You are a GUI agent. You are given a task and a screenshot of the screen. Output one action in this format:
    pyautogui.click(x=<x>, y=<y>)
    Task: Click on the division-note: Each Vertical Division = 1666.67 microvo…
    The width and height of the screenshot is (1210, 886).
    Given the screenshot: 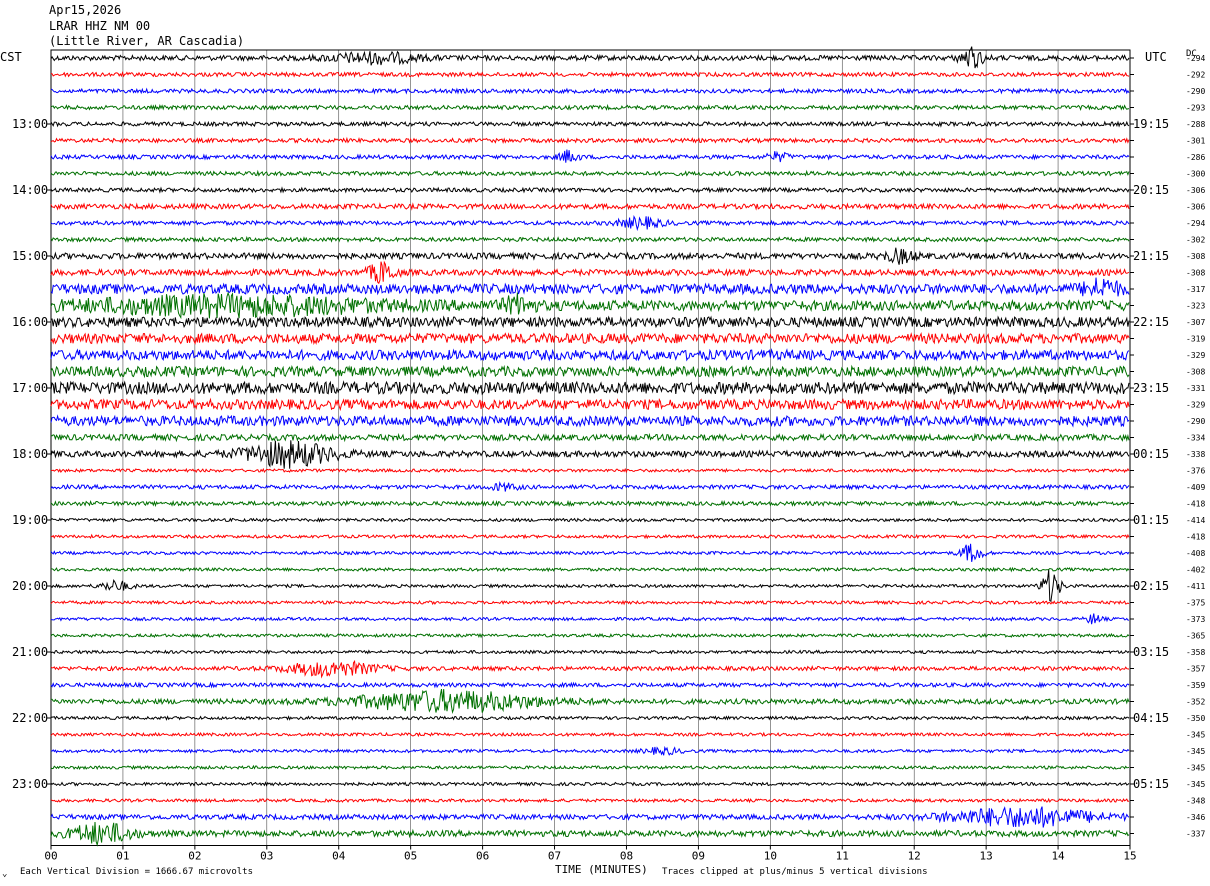 What is the action you would take?
    pyautogui.click(x=136, y=872)
    